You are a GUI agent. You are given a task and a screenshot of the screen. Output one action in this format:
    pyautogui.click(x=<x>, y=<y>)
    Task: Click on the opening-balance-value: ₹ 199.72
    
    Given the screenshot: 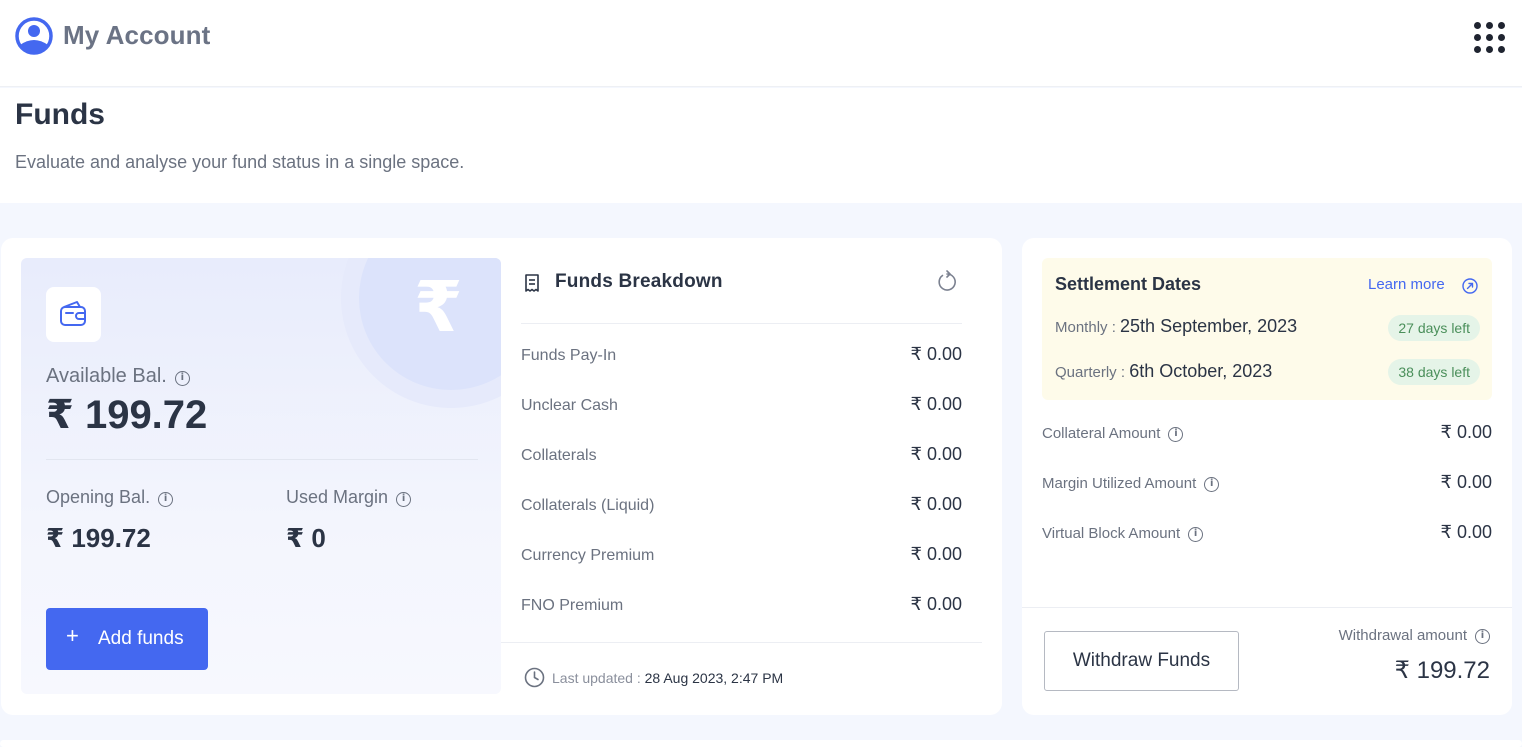 What is the action you would take?
    pyautogui.click(x=98, y=538)
    